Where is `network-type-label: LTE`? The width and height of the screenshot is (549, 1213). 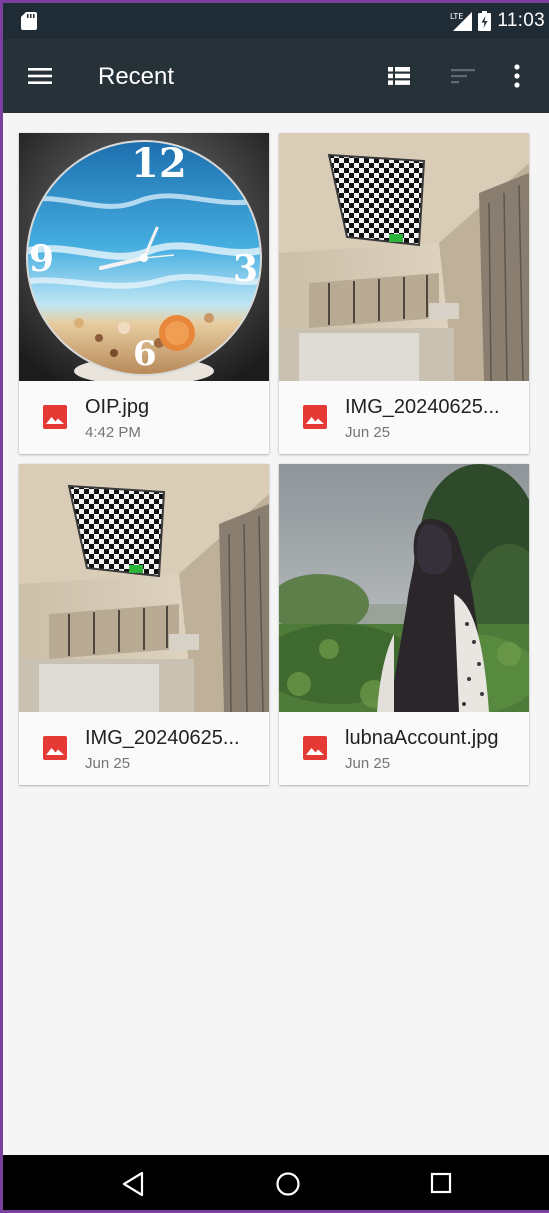 network-type-label: LTE is located at coordinates (456, 16).